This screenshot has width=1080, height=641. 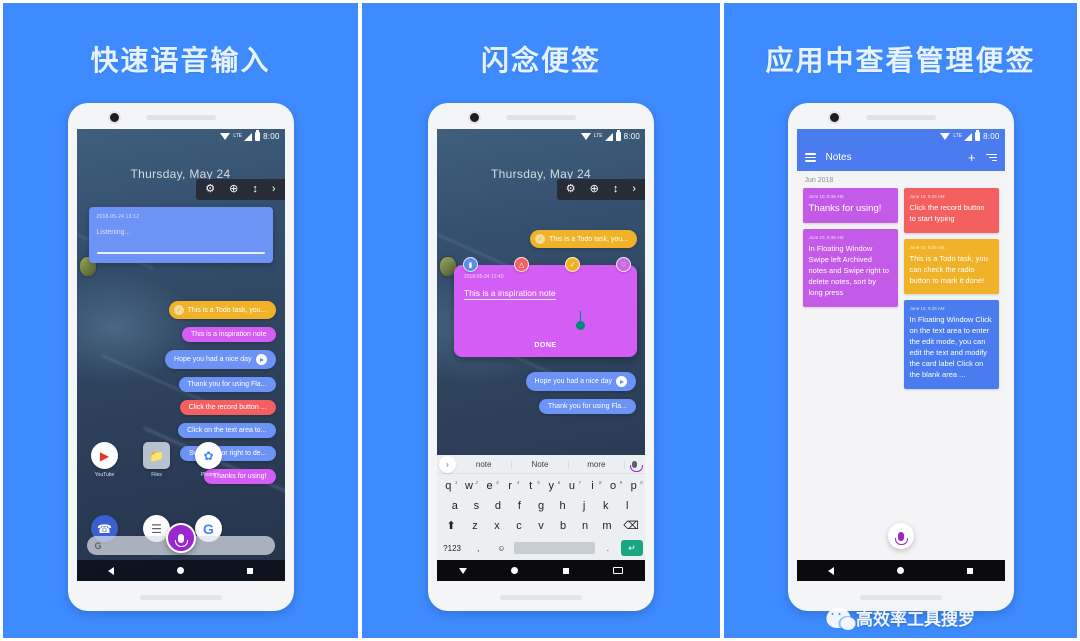 What do you see at coordinates (519, 526) in the screenshot?
I see `key-c: c` at bounding box center [519, 526].